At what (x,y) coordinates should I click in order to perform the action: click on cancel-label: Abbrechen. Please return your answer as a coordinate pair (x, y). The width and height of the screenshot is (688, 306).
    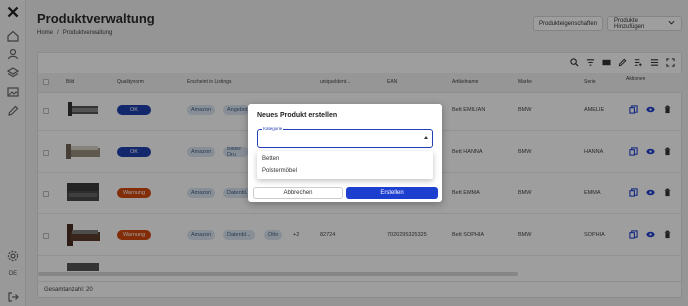
    Looking at the image, I should click on (298, 193).